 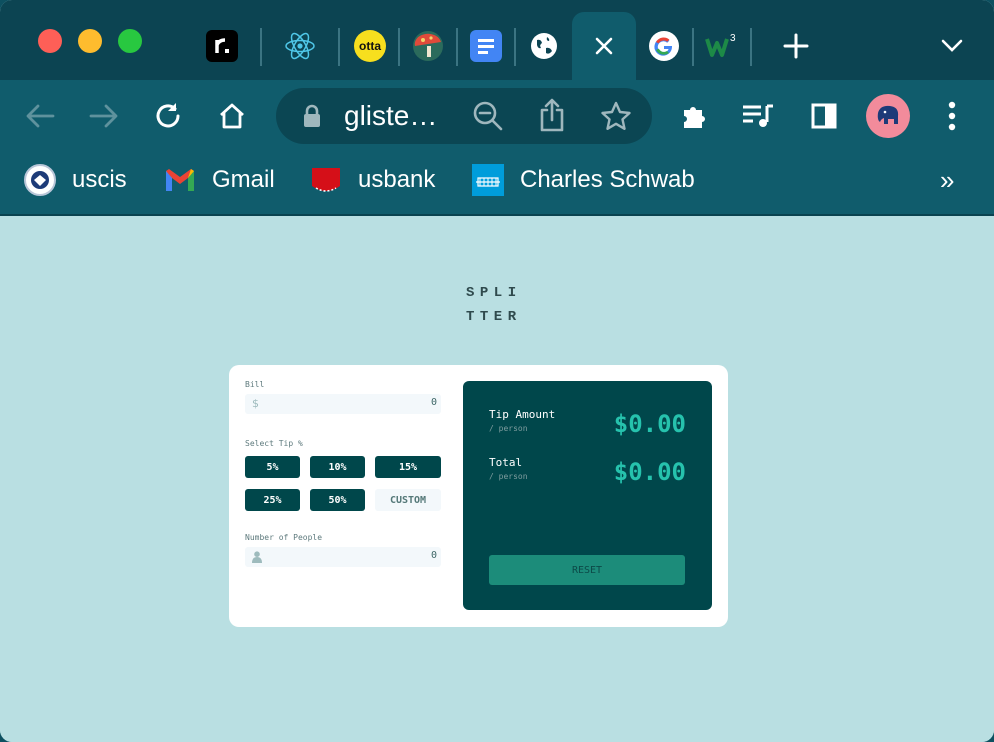 What do you see at coordinates (243, 179) in the screenshot?
I see `bookmark-label: Gmail` at bounding box center [243, 179].